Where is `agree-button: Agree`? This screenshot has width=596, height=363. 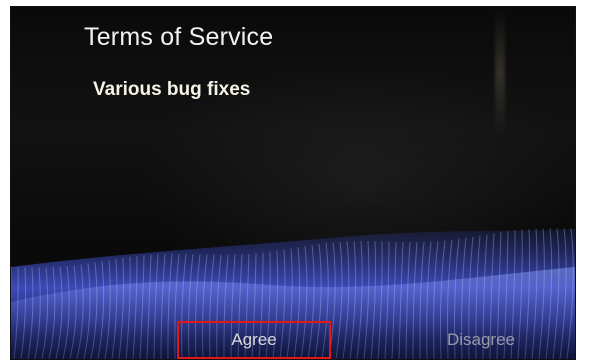 agree-button: Agree is located at coordinates (254, 340).